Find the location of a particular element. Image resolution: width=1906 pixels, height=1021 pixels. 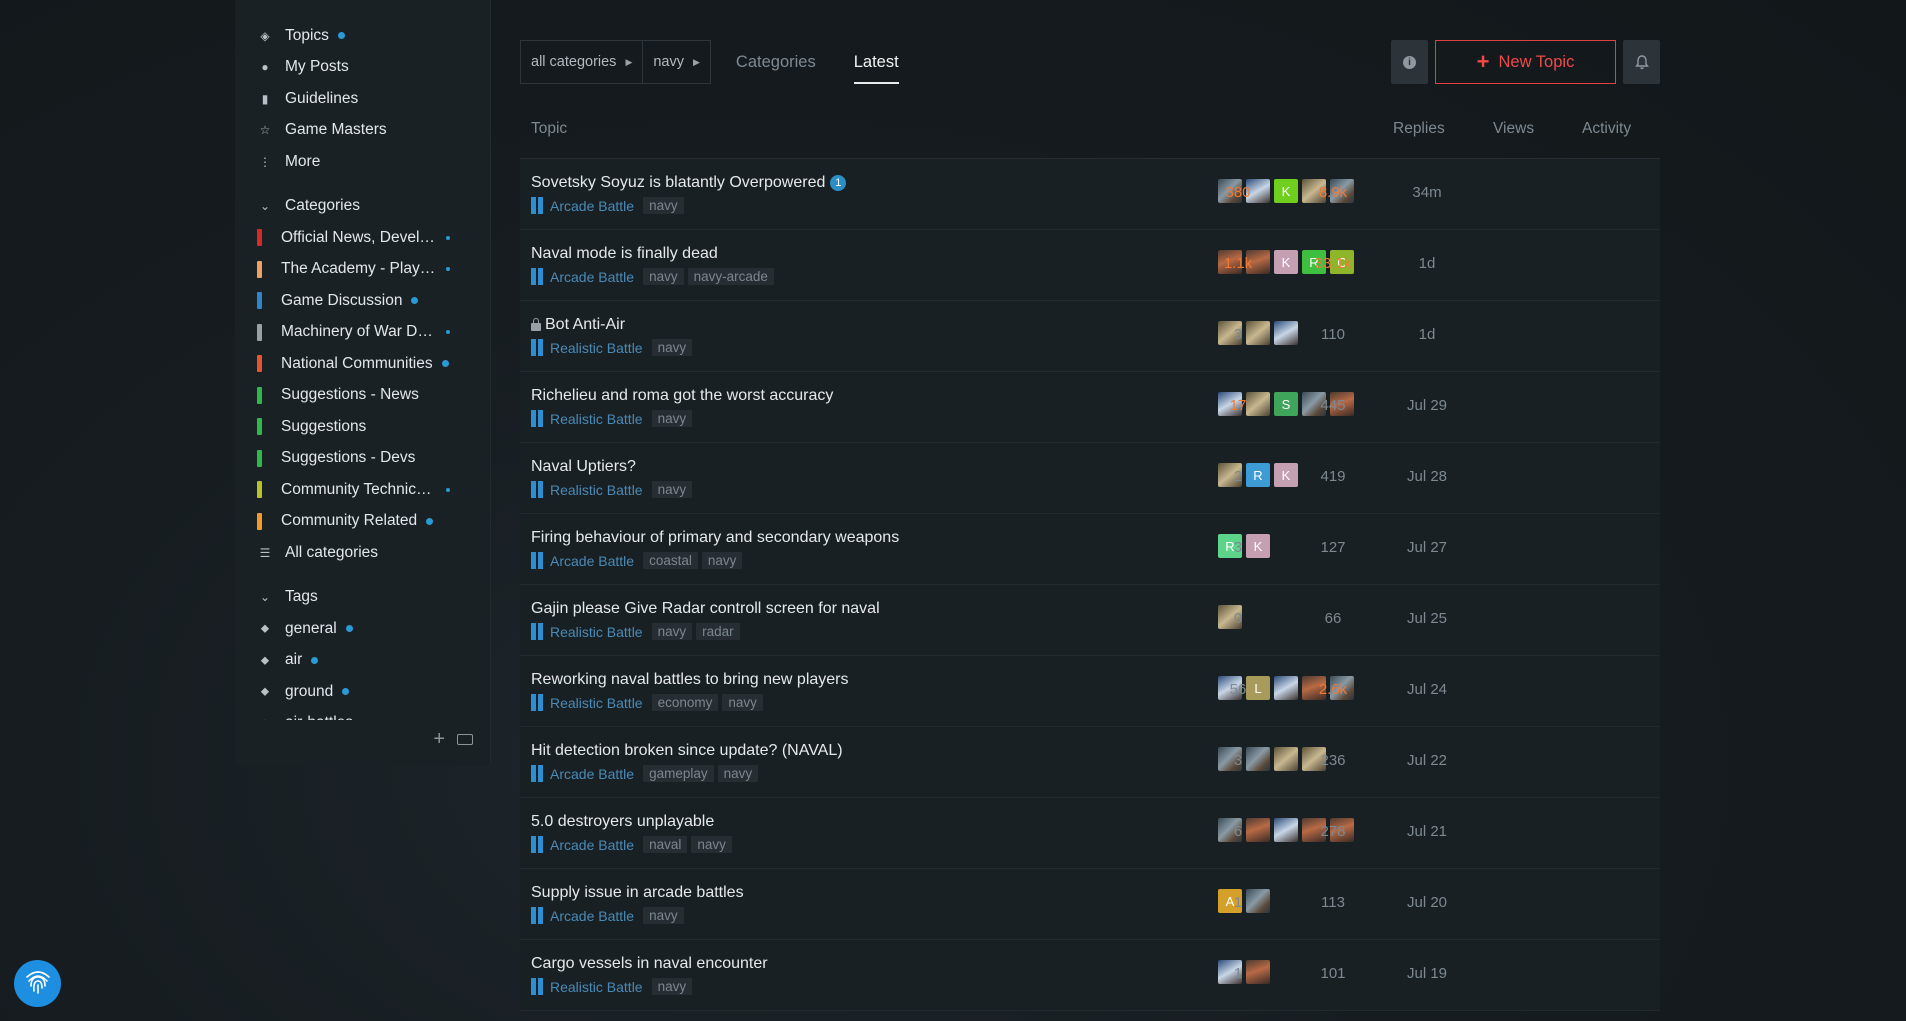

categories-section-header: ⌄ Categories is located at coordinates (362, 207).